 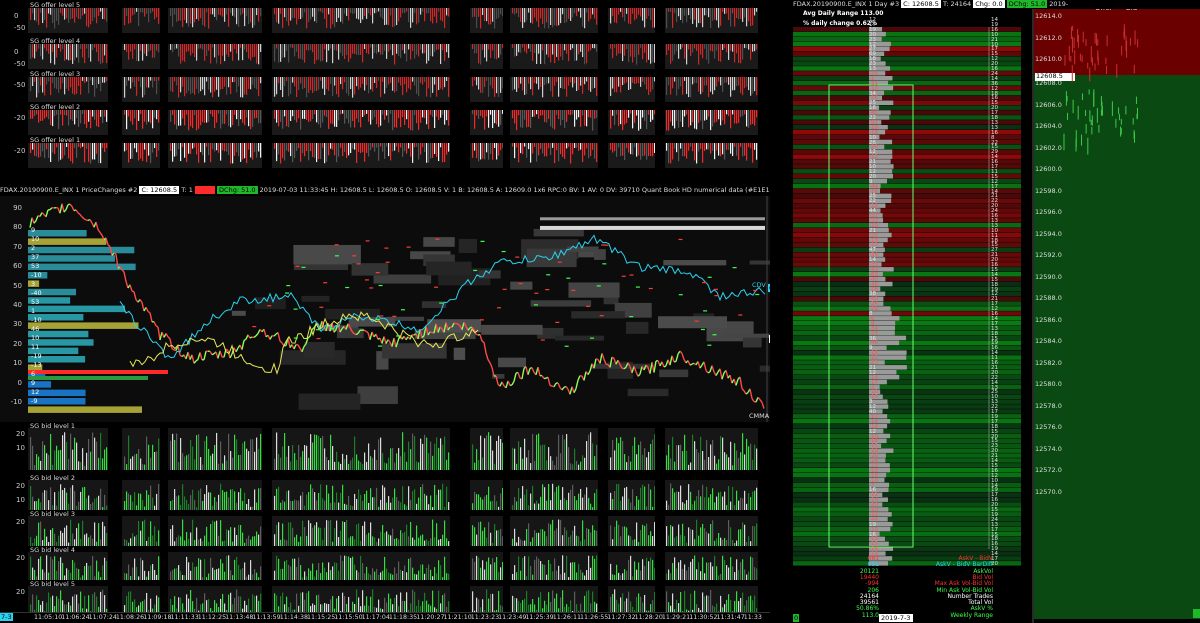 I want to click on current-price-tag: 12608.5, so click(x=769, y=339).